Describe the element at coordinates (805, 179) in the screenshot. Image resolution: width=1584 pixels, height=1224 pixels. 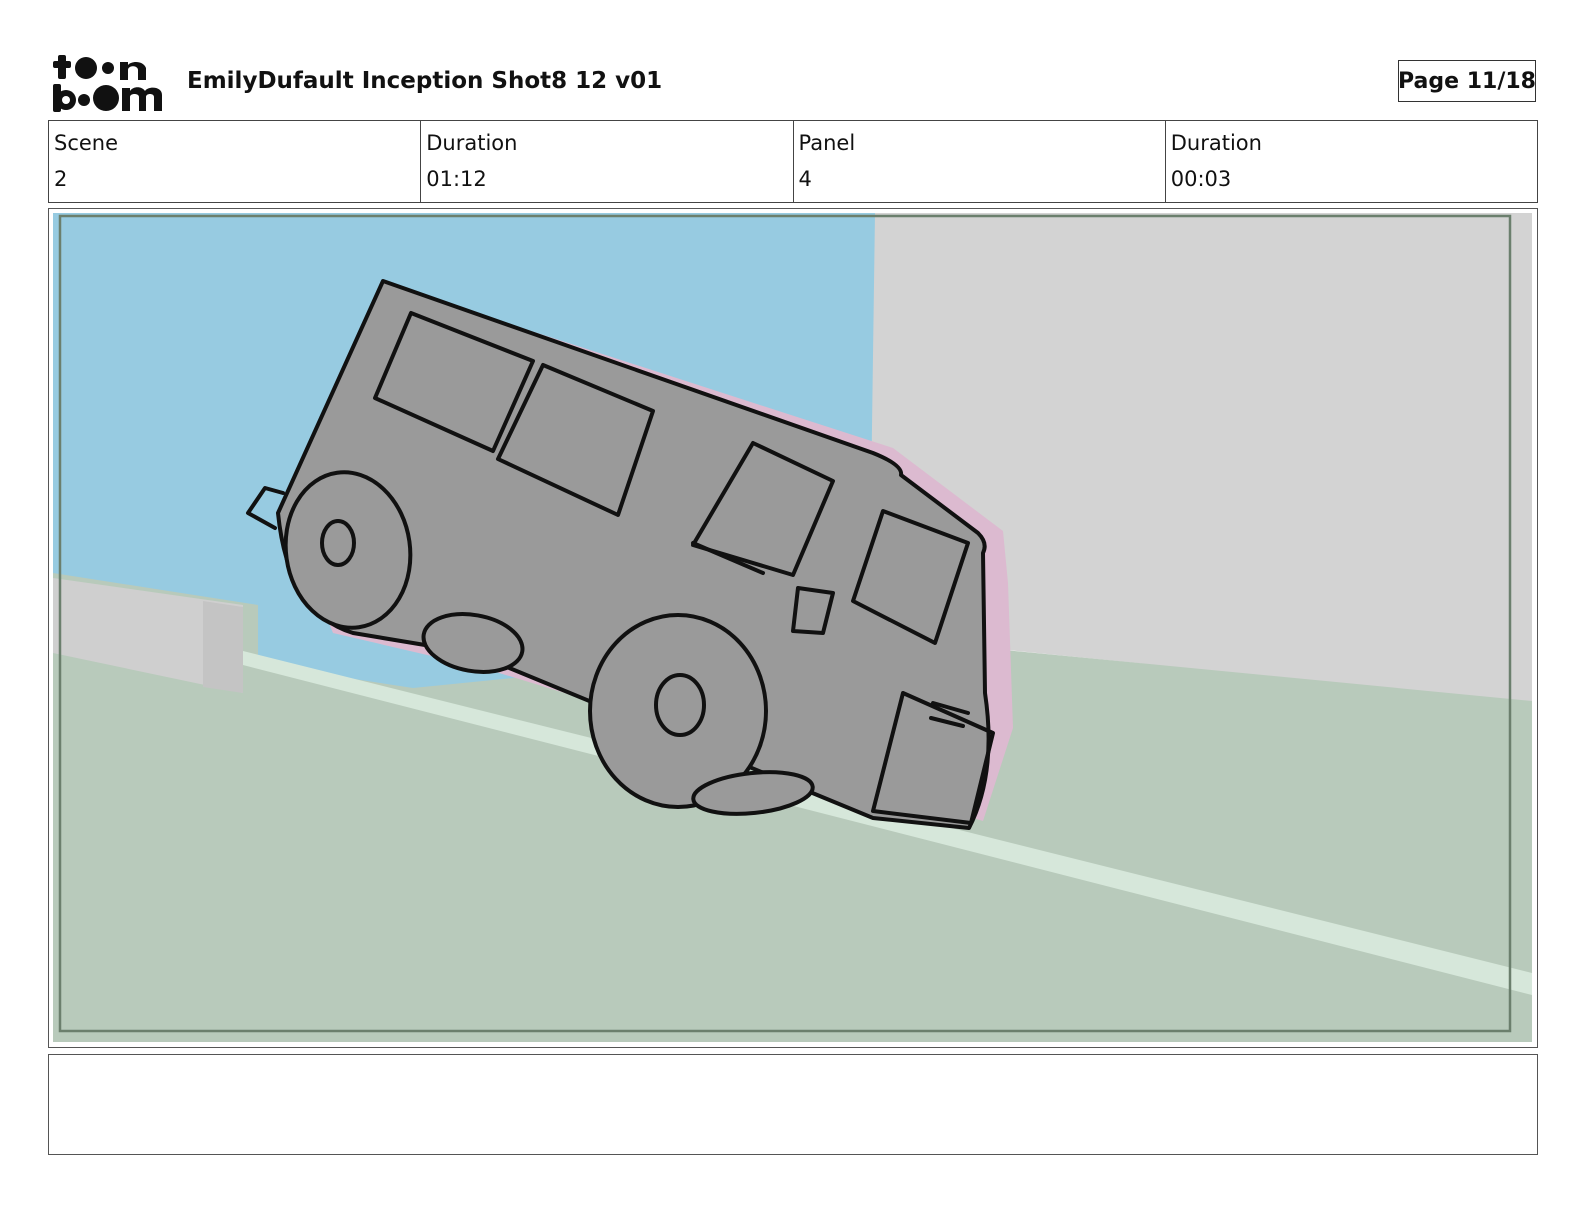
I see `panel-value: 4` at that location.